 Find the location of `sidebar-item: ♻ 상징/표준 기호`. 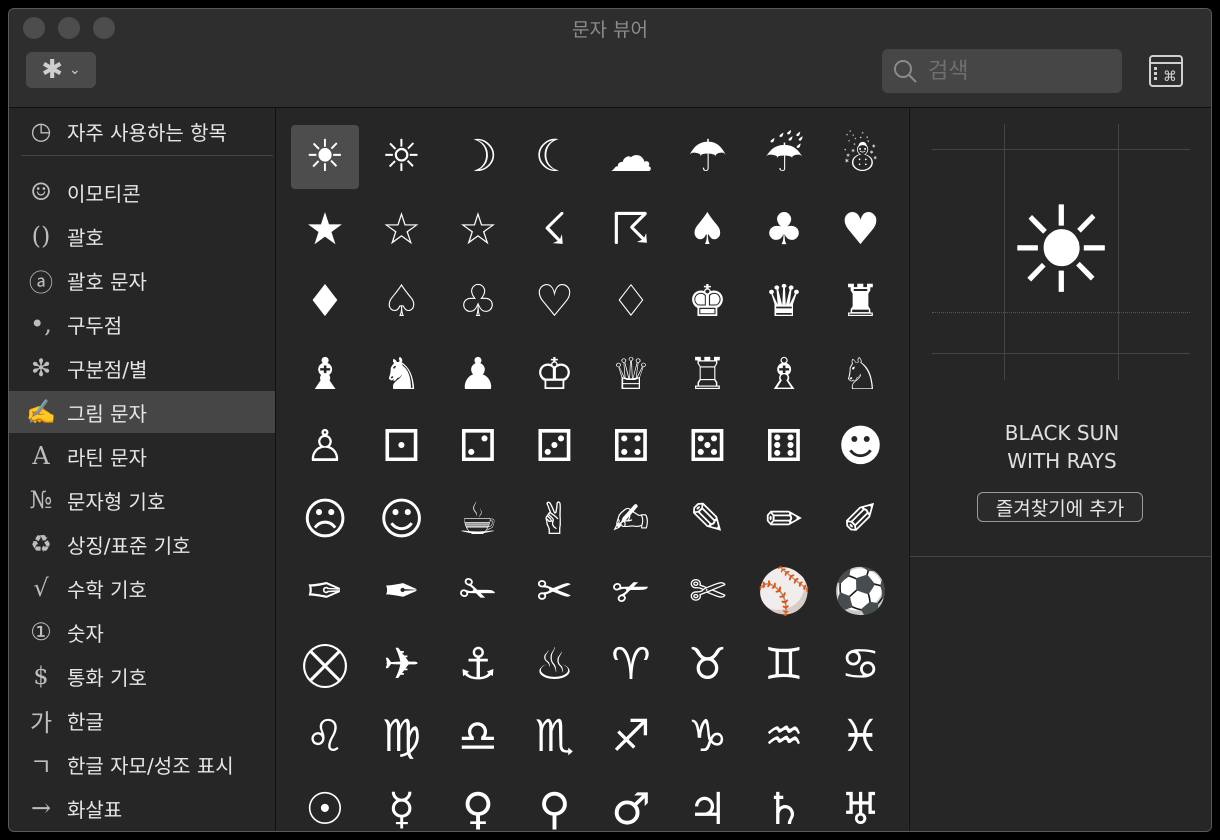

sidebar-item: ♻ 상징/표준 기호 is located at coordinates (142, 544).